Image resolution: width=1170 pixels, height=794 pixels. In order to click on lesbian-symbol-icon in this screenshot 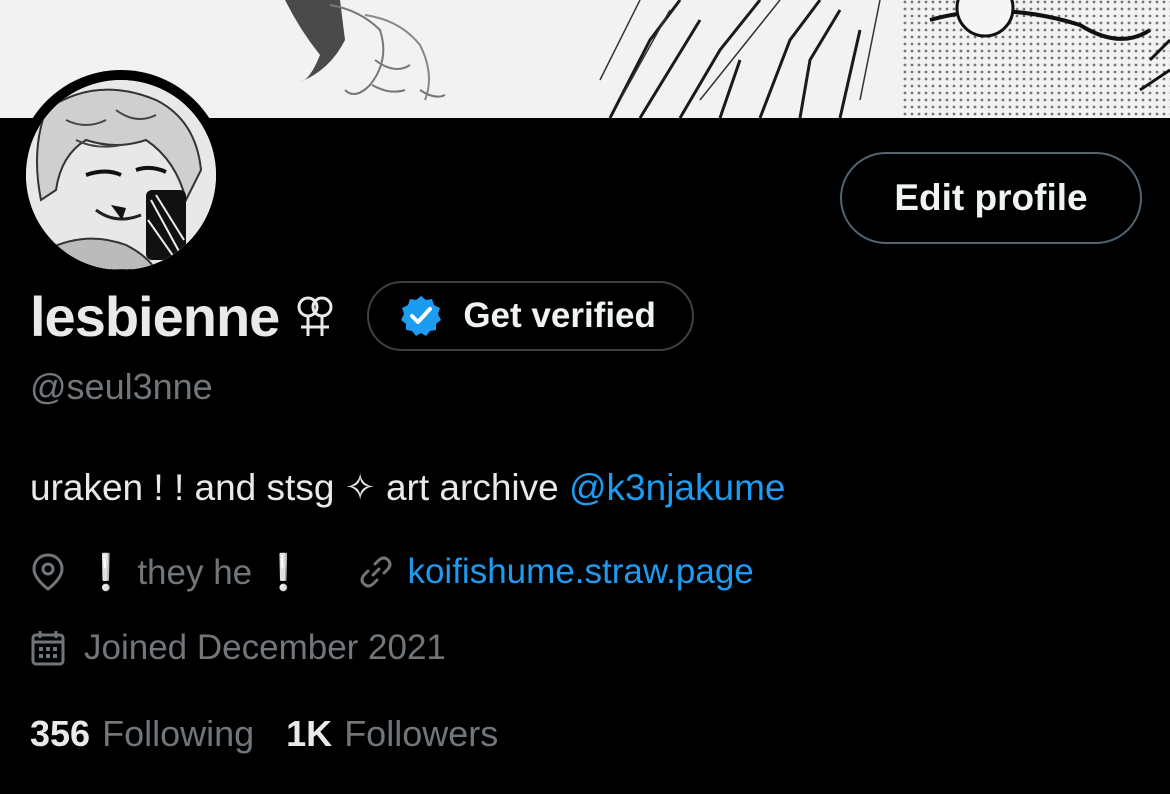, I will do `click(315, 316)`.